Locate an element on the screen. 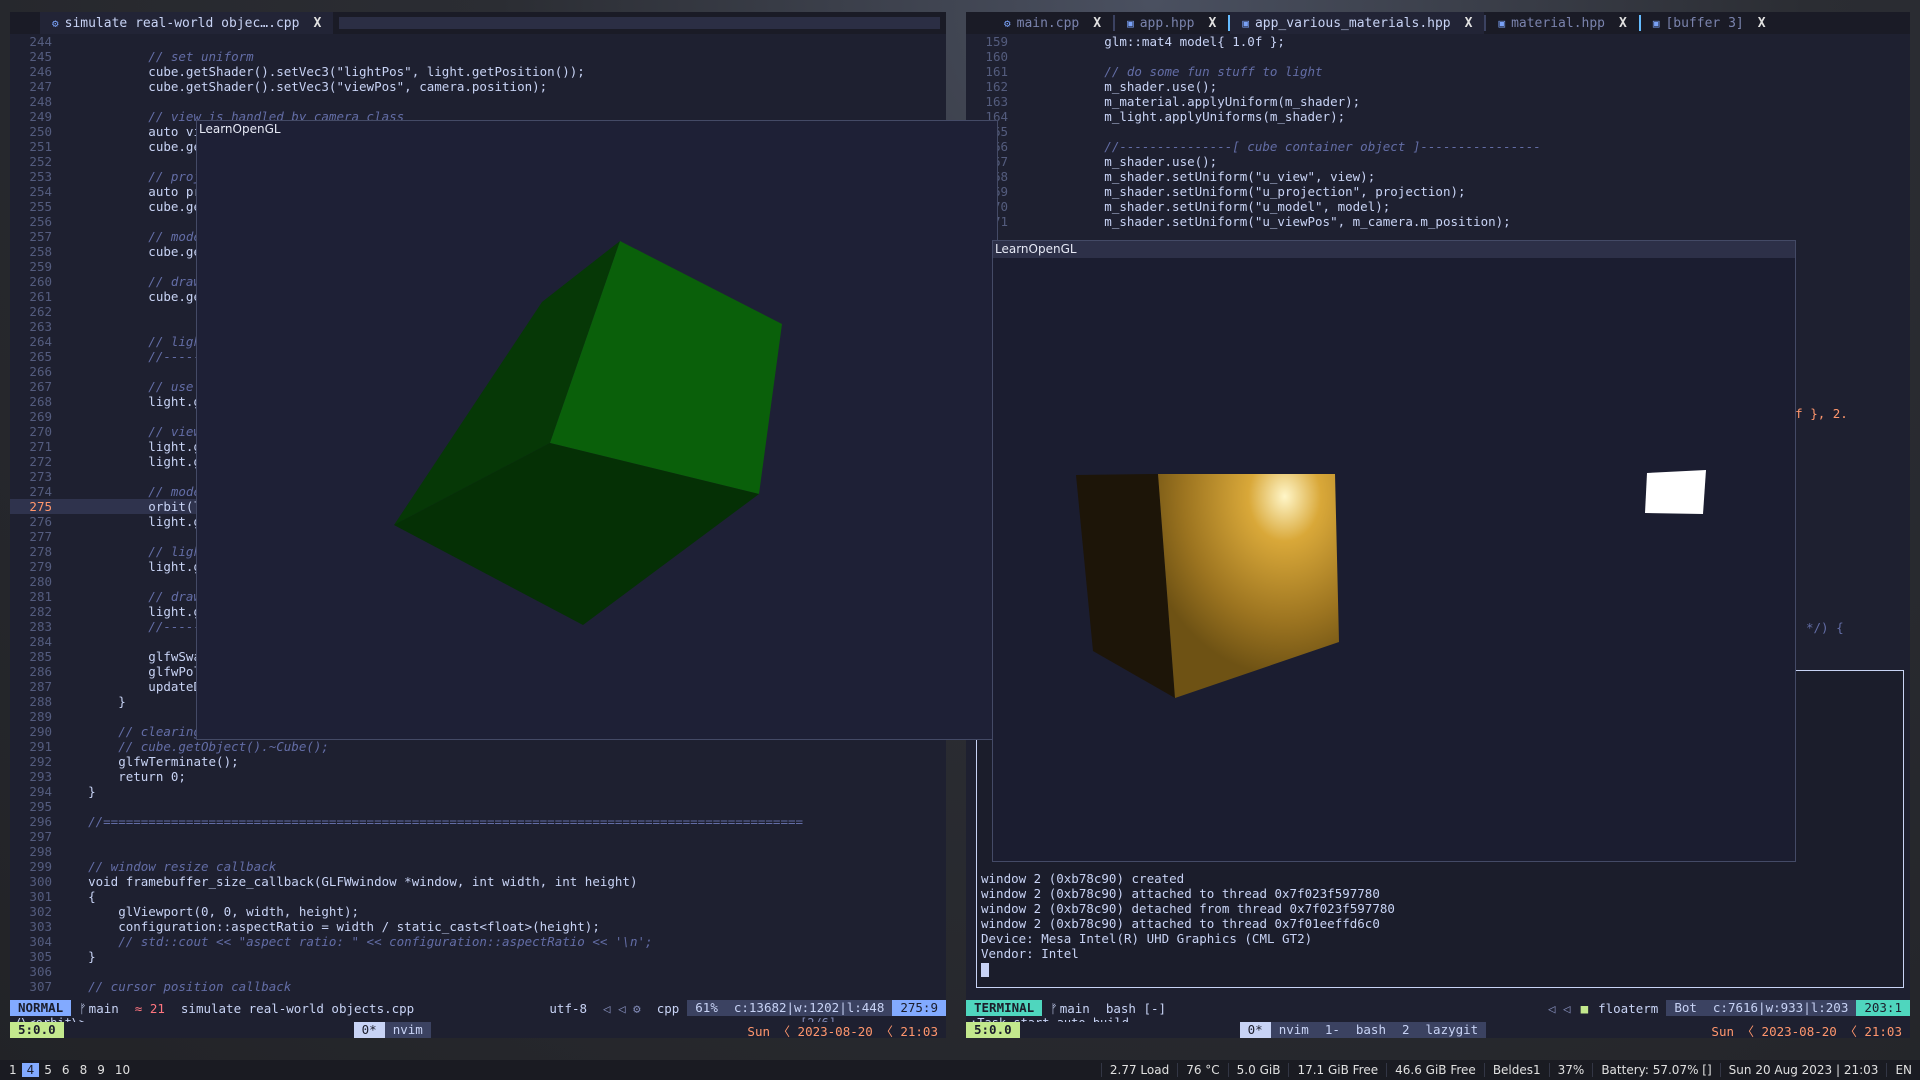  line-number: 291 is located at coordinates (40, 746).